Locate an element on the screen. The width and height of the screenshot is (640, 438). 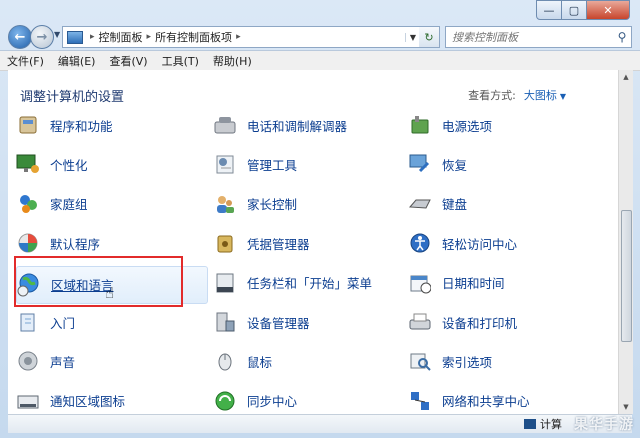
maximize-button: ▢ is located at coordinates (574, 10).